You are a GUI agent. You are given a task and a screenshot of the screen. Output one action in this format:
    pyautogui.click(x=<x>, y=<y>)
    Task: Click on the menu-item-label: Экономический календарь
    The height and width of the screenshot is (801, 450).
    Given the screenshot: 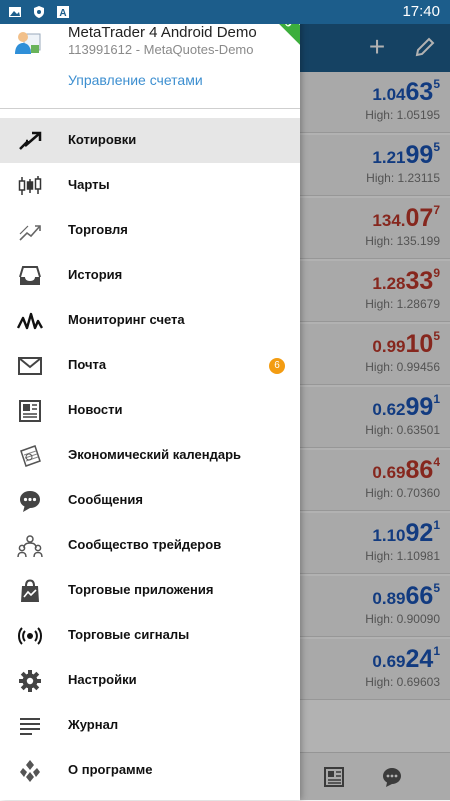 What is the action you would take?
    pyautogui.click(x=155, y=454)
    